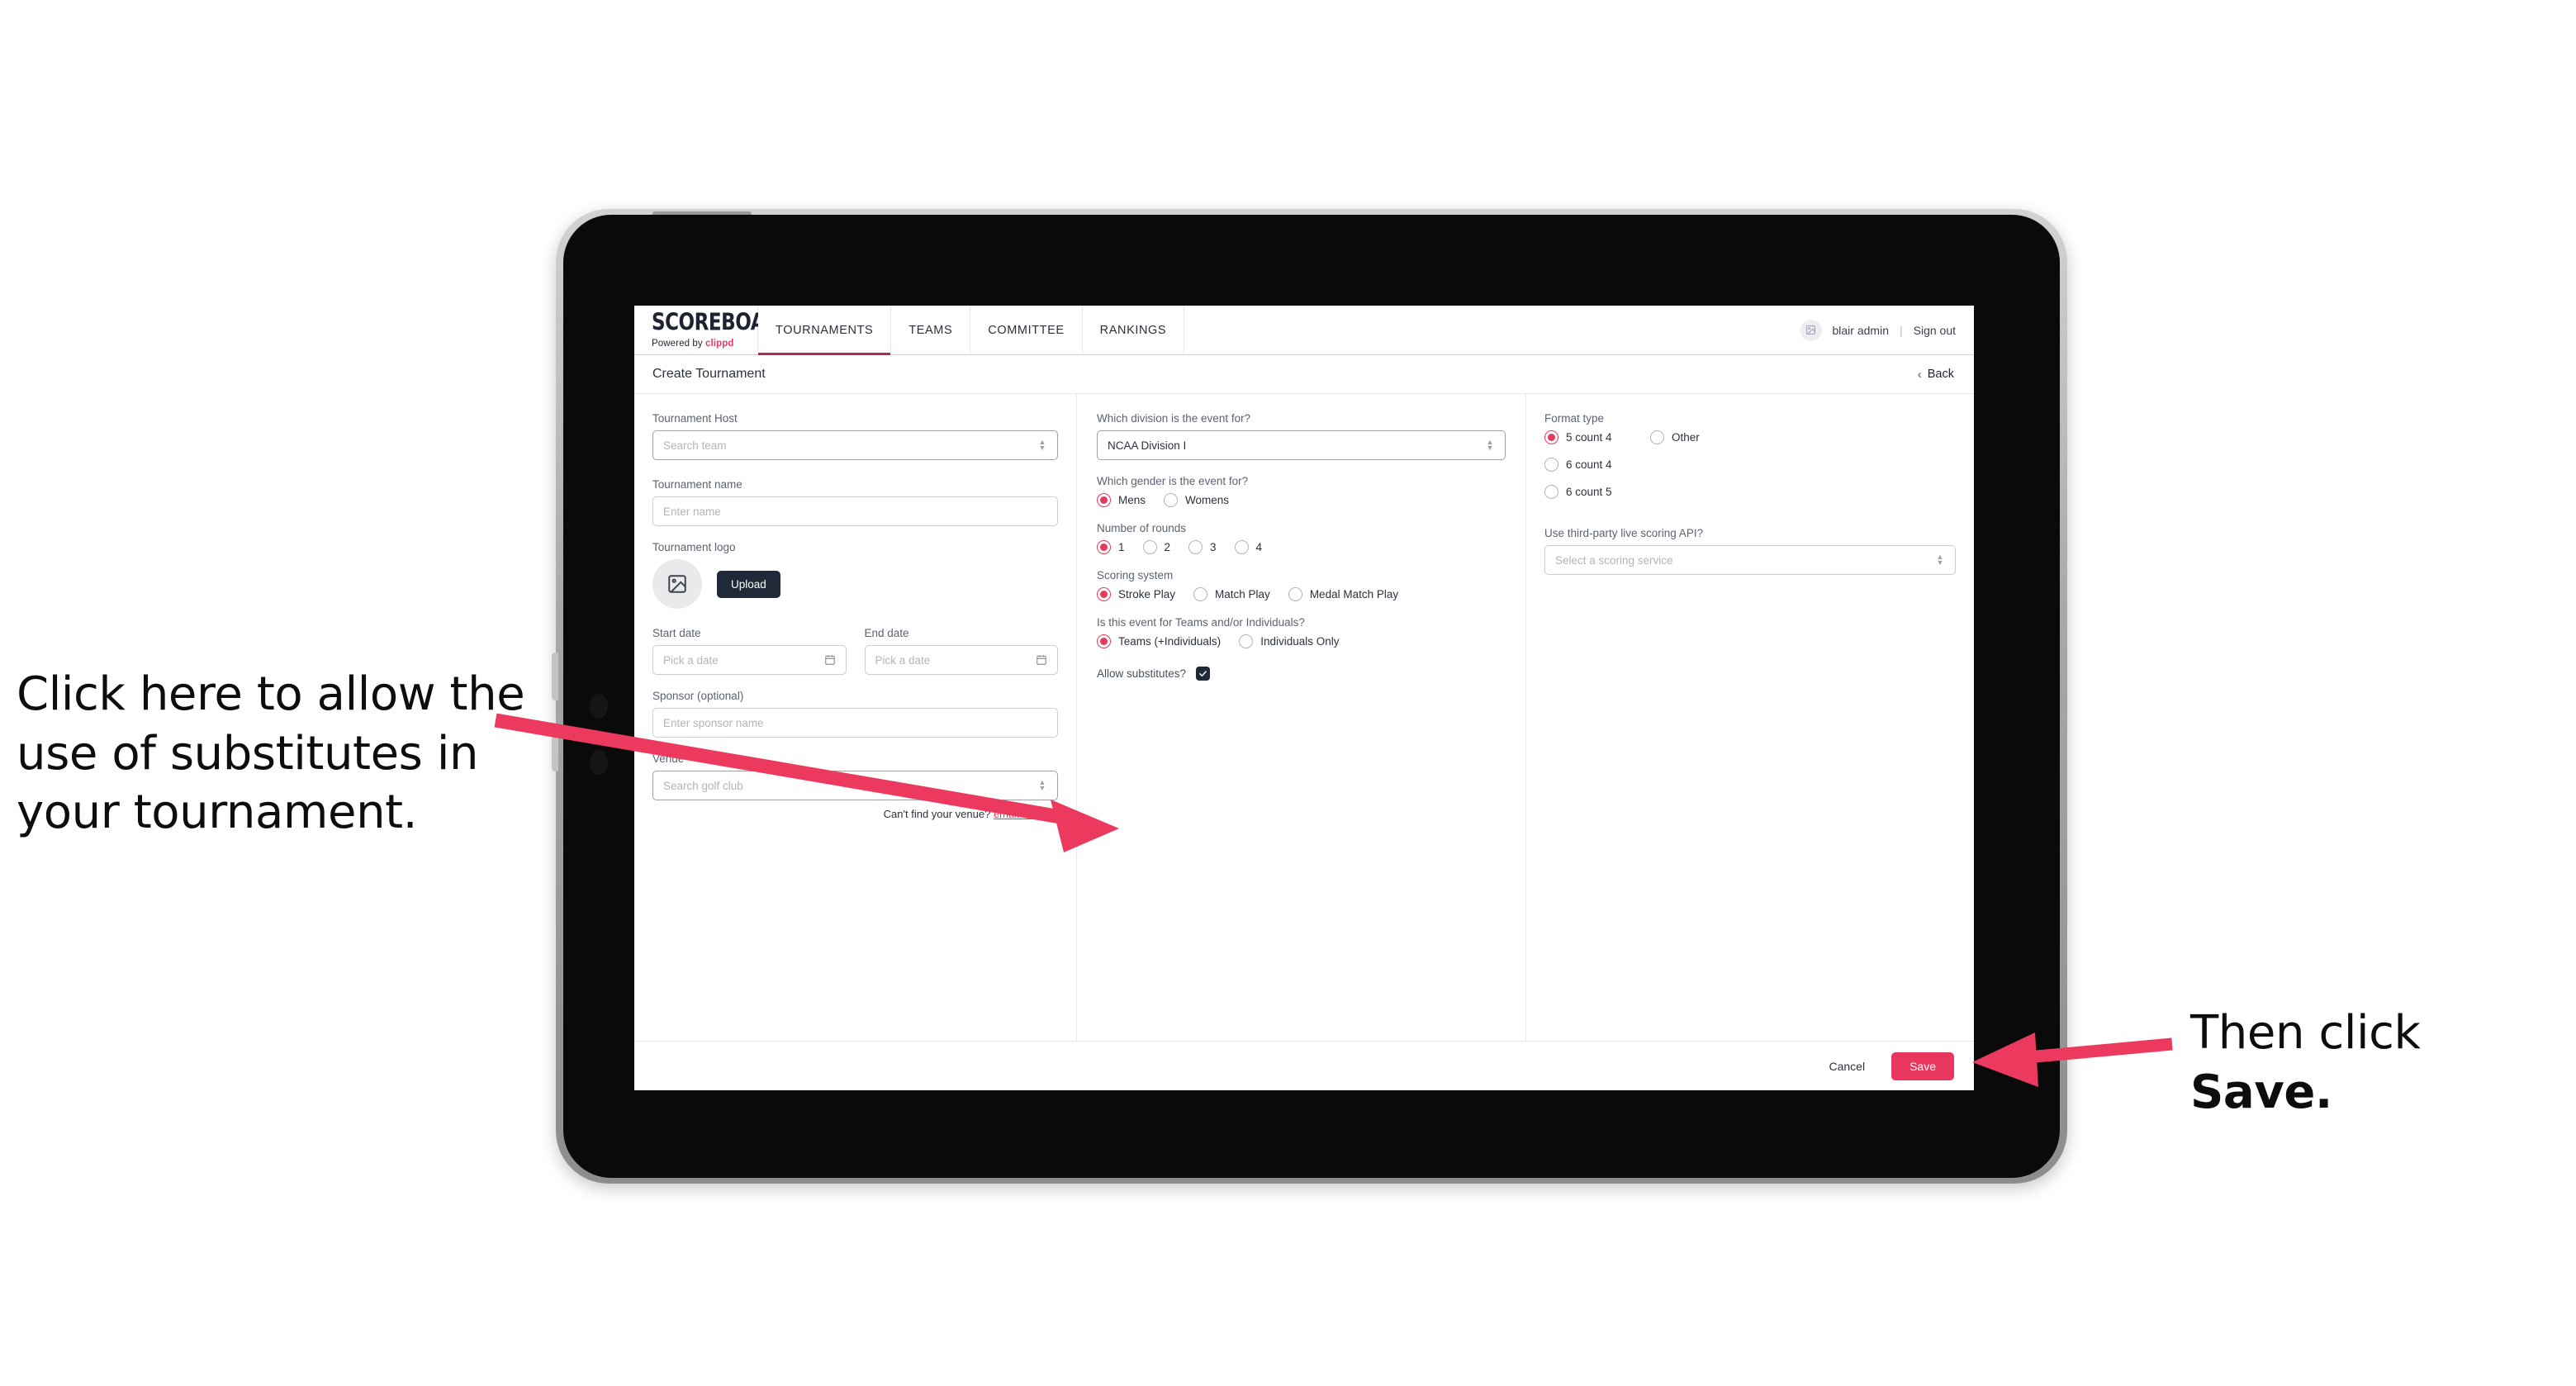 This screenshot has width=2576, height=1386. Describe the element at coordinates (1675, 437) in the screenshot. I see `format-option-other: Other` at that location.